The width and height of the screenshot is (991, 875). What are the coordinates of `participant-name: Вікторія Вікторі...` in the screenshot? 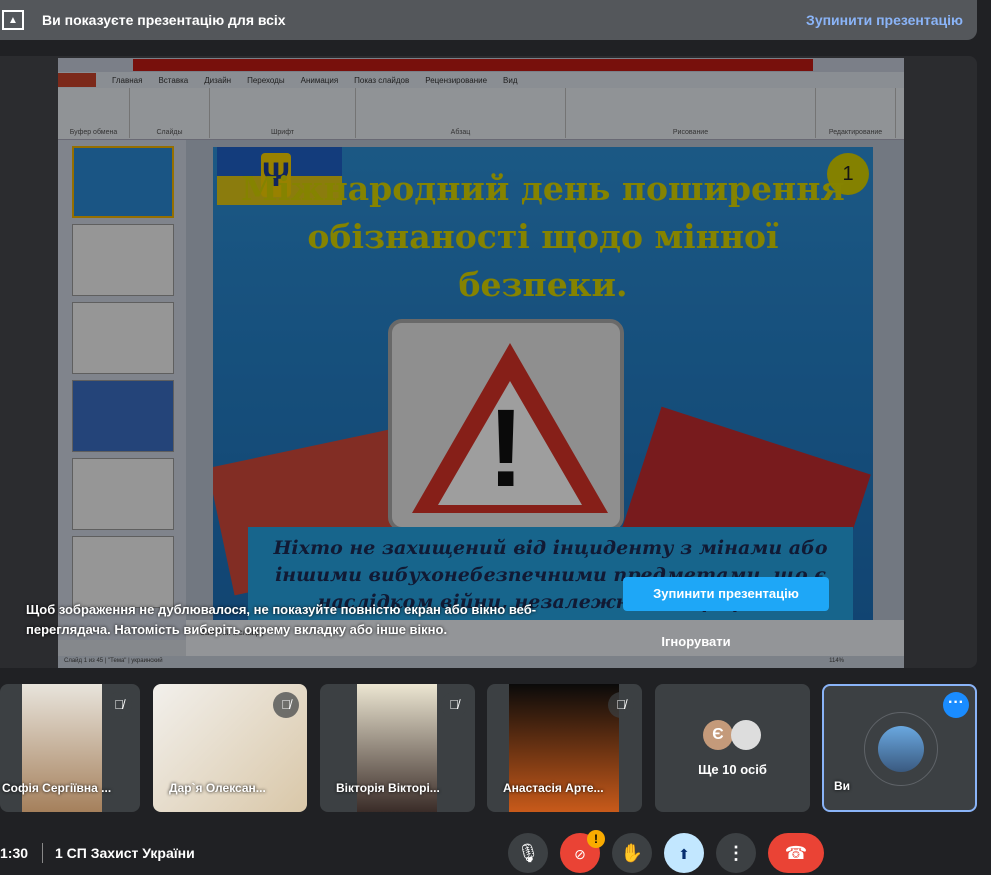 It's located at (388, 788).